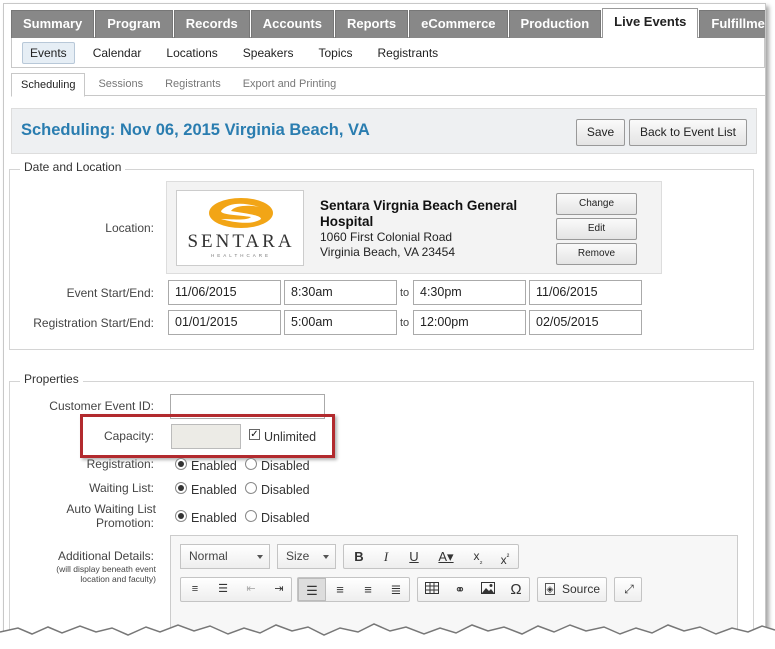 This screenshot has width=775, height=649. I want to click on location-name: Sentara Virgnia Beach General Hospital, so click(419, 213).